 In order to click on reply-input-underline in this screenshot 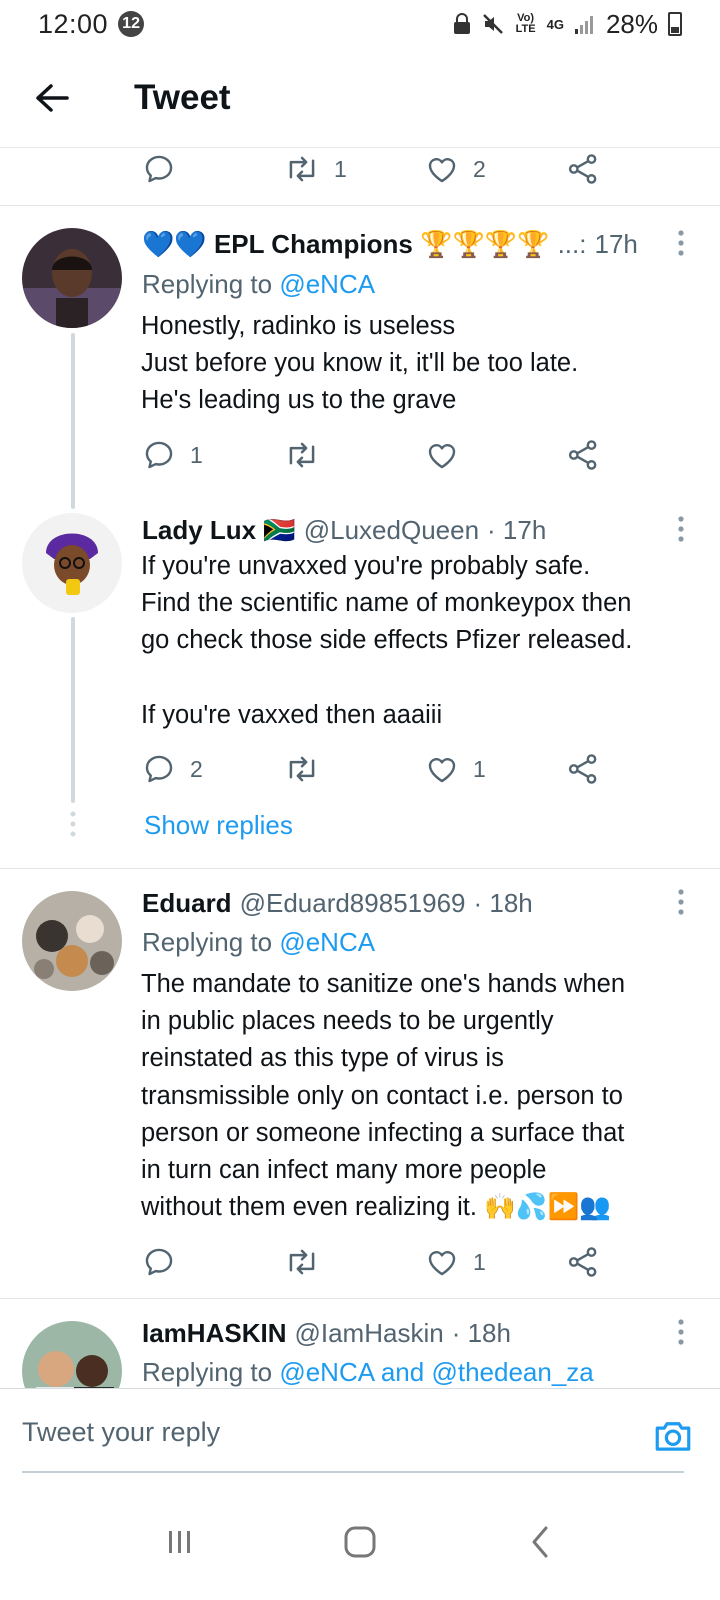, I will do `click(353, 1472)`.